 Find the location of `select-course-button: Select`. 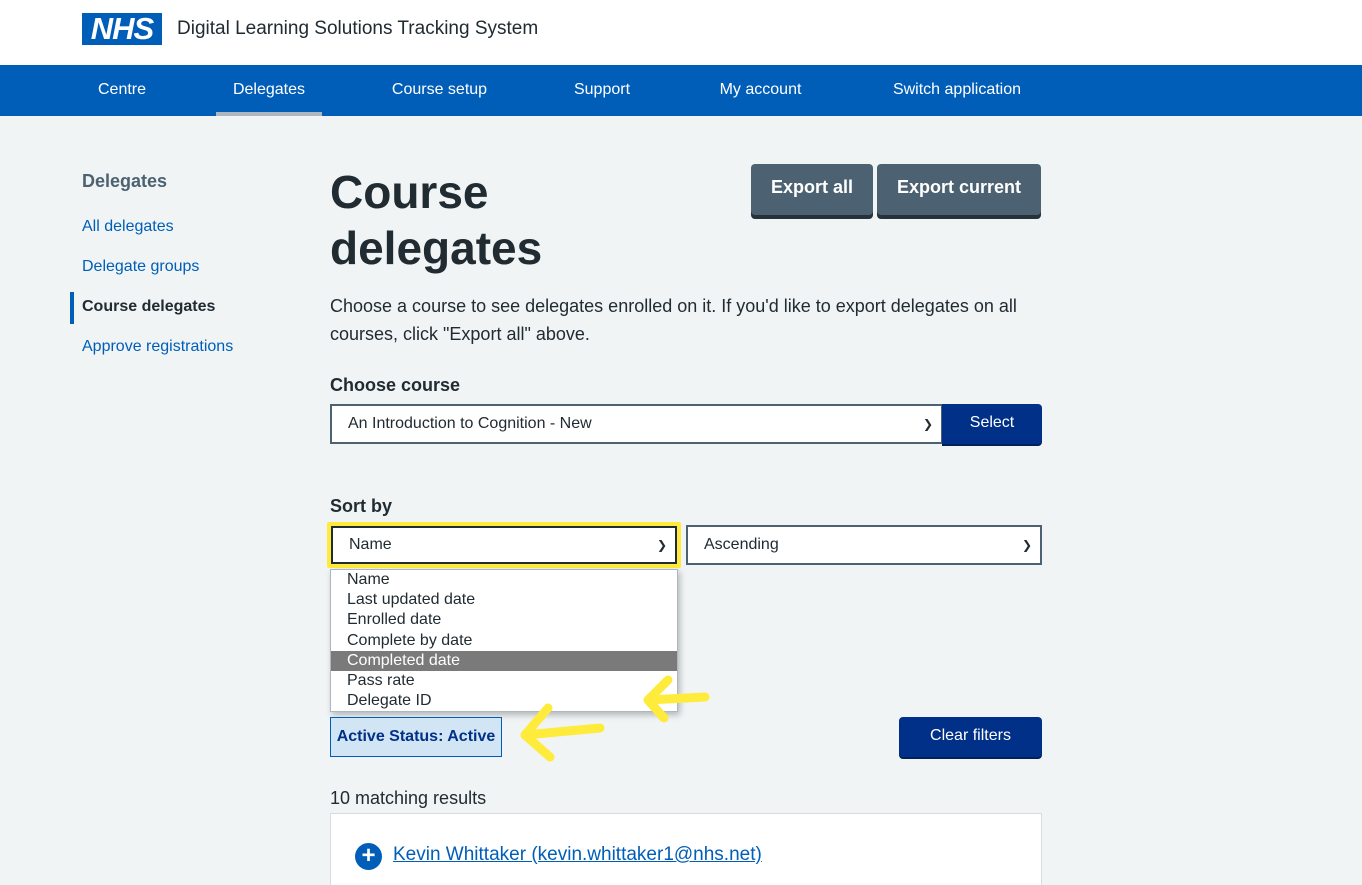

select-course-button: Select is located at coordinates (992, 424).